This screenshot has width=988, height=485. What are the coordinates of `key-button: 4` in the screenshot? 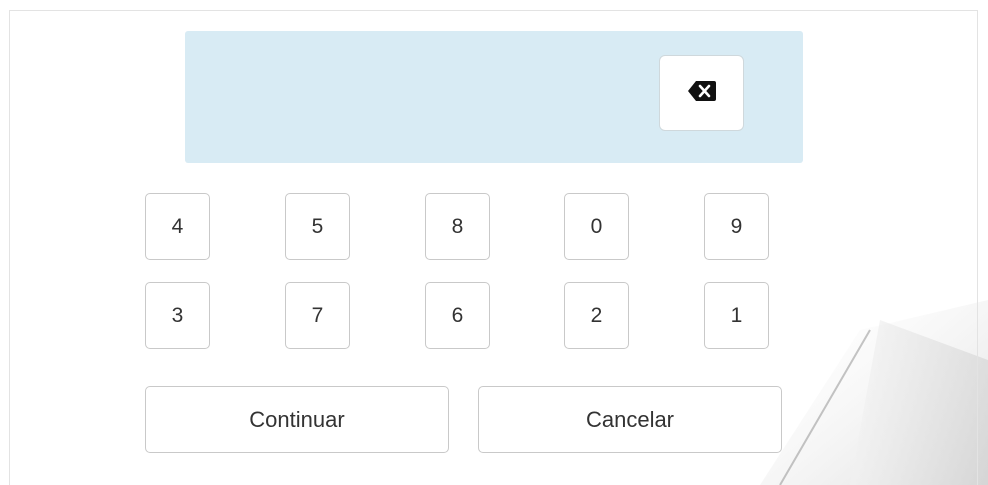 It's located at (177, 226).